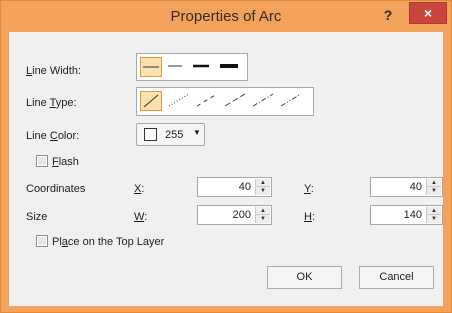 Image resolution: width=452 pixels, height=313 pixels. What do you see at coordinates (226, 16) in the screenshot?
I see `title-bar: Properties of Arc ? ×` at bounding box center [226, 16].